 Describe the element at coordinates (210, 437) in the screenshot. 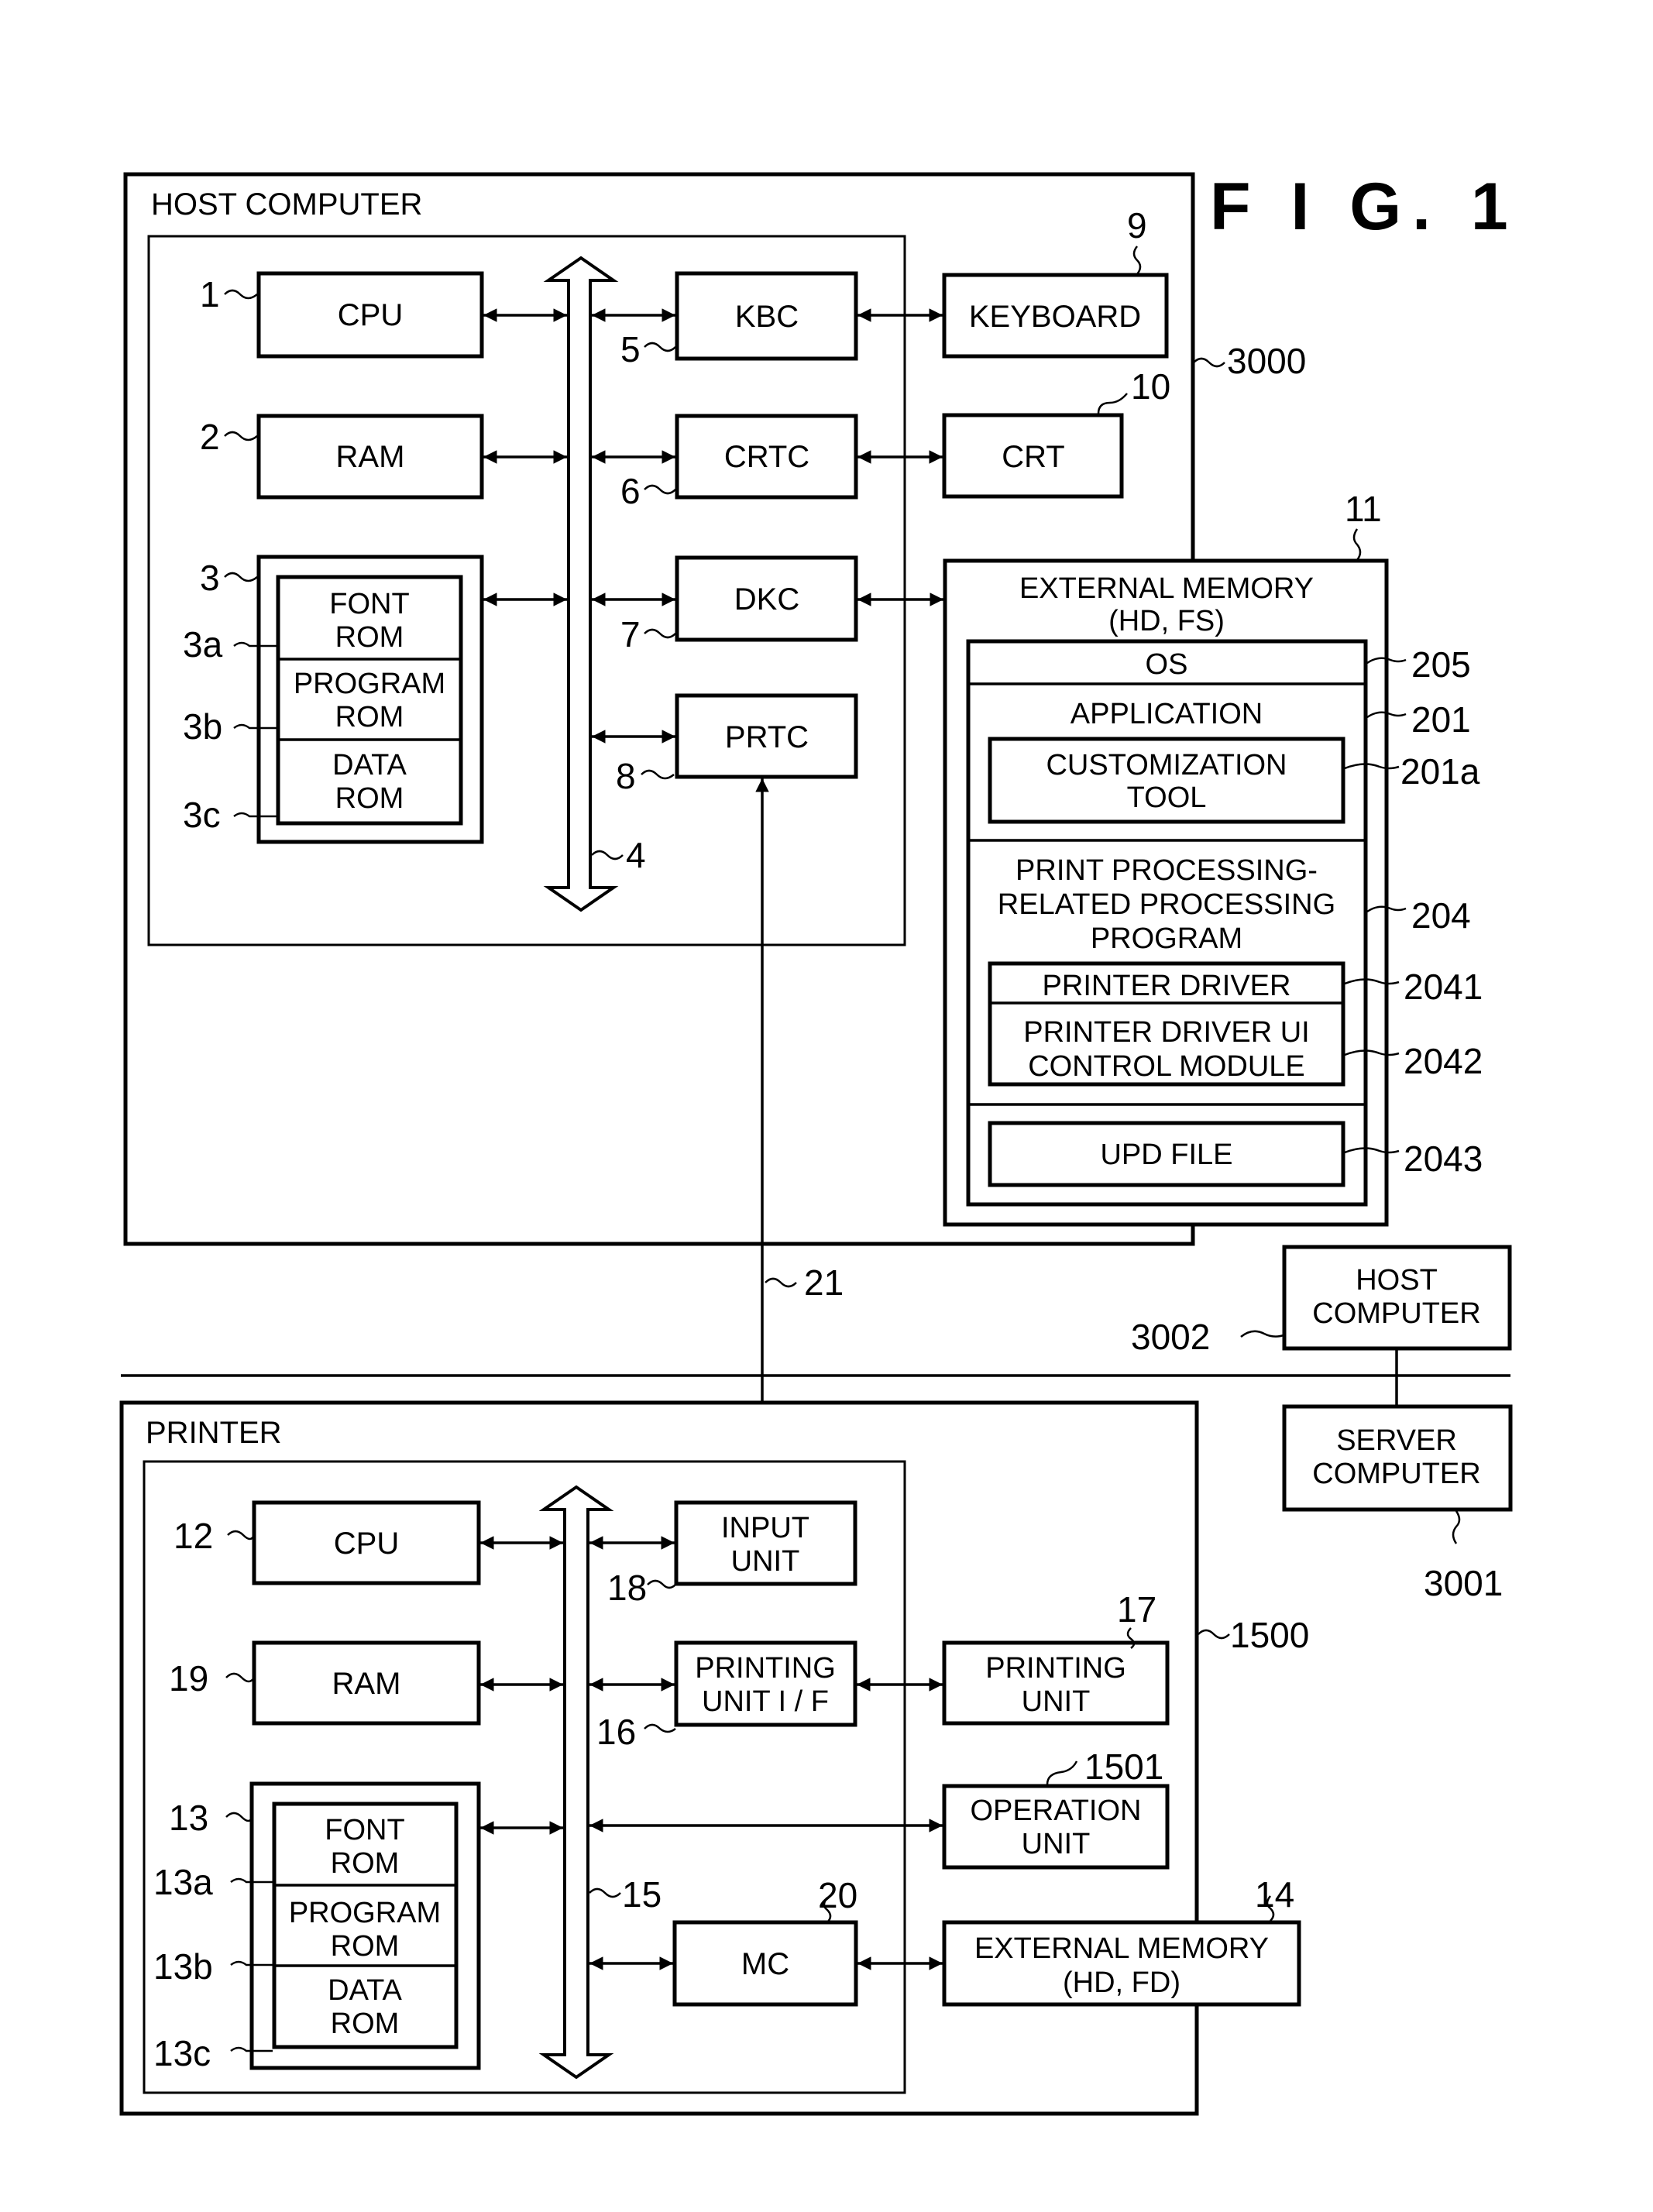

I see `ref-2: 2` at that location.